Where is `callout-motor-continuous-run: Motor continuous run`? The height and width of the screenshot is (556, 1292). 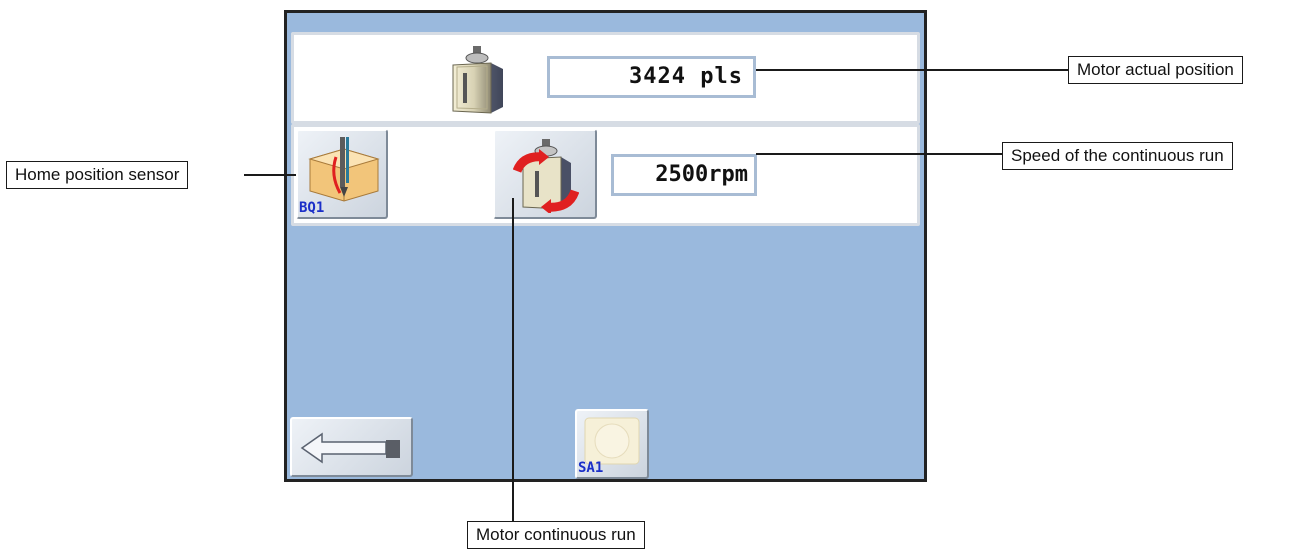
callout-motor-continuous-run: Motor continuous run is located at coordinates (556, 535).